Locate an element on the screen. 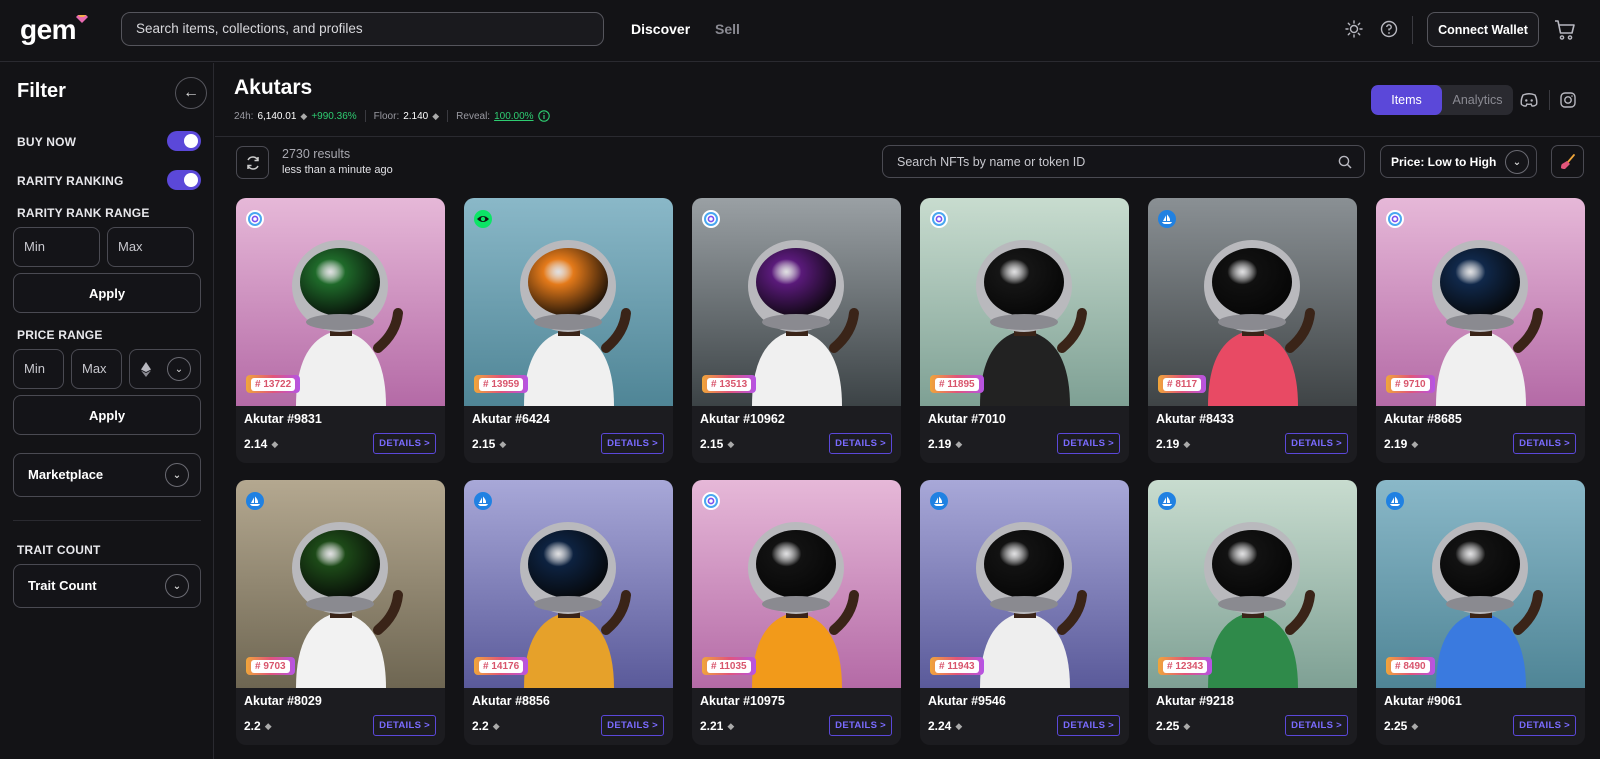 The width and height of the screenshot is (1600, 759). rarity-rank-text: # 13513 is located at coordinates (729, 384).